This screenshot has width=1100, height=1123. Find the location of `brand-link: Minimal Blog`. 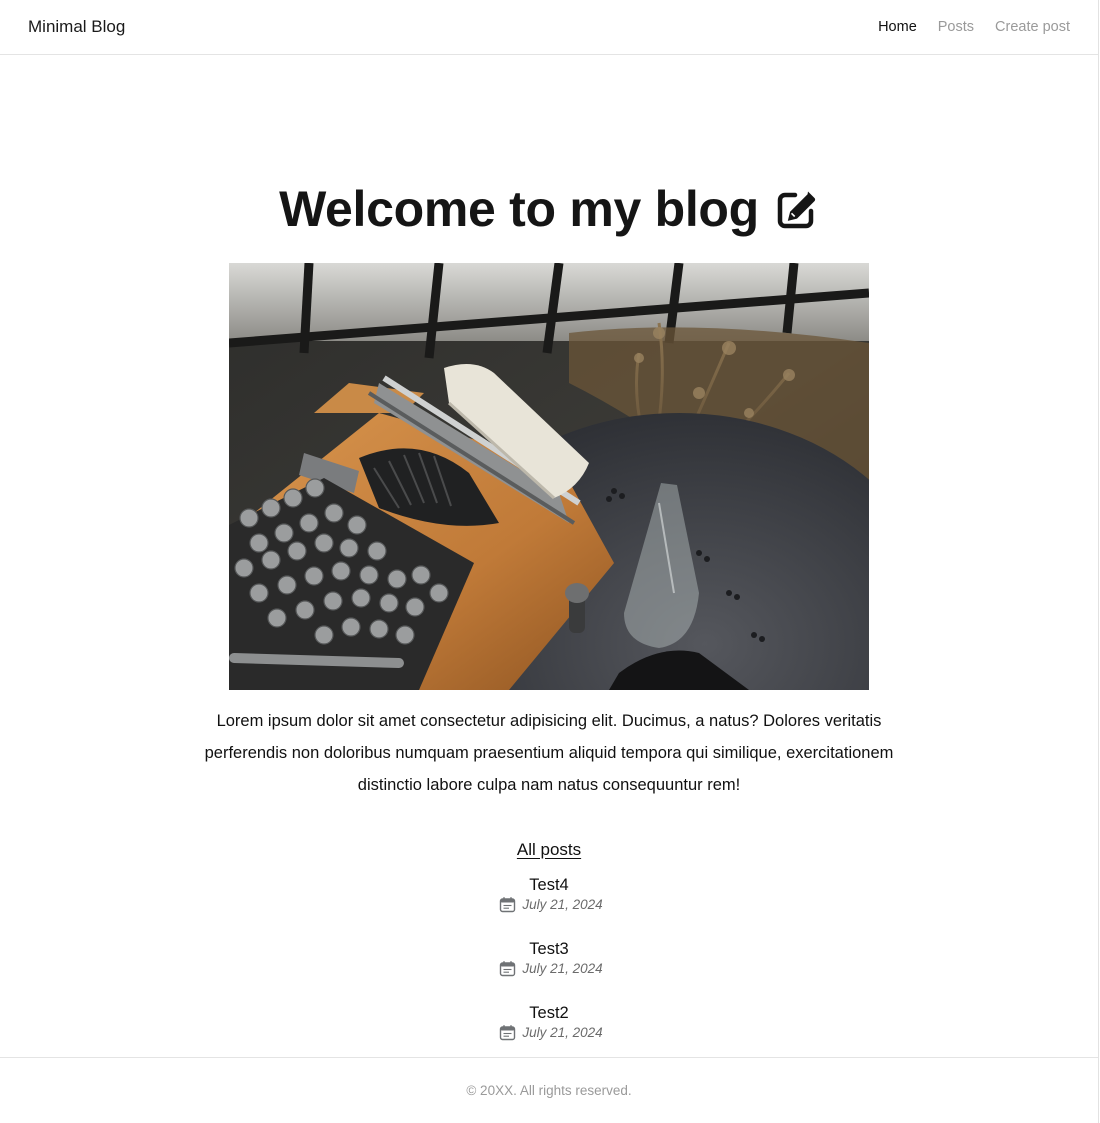

brand-link: Minimal Blog is located at coordinates (76, 27).